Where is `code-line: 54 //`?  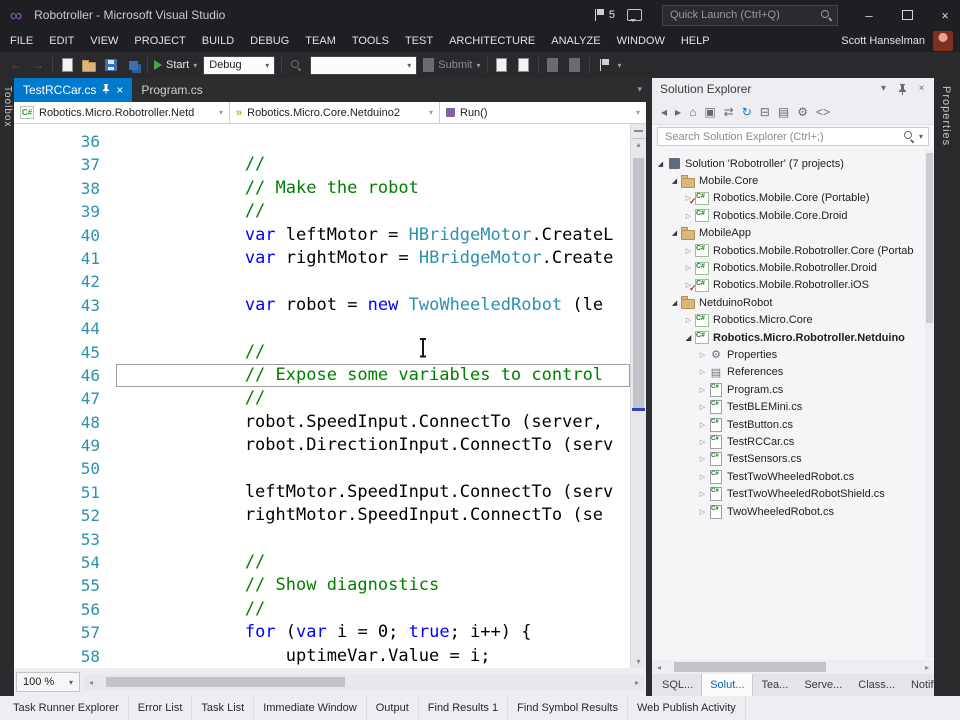 code-line: 54 // is located at coordinates (322, 562).